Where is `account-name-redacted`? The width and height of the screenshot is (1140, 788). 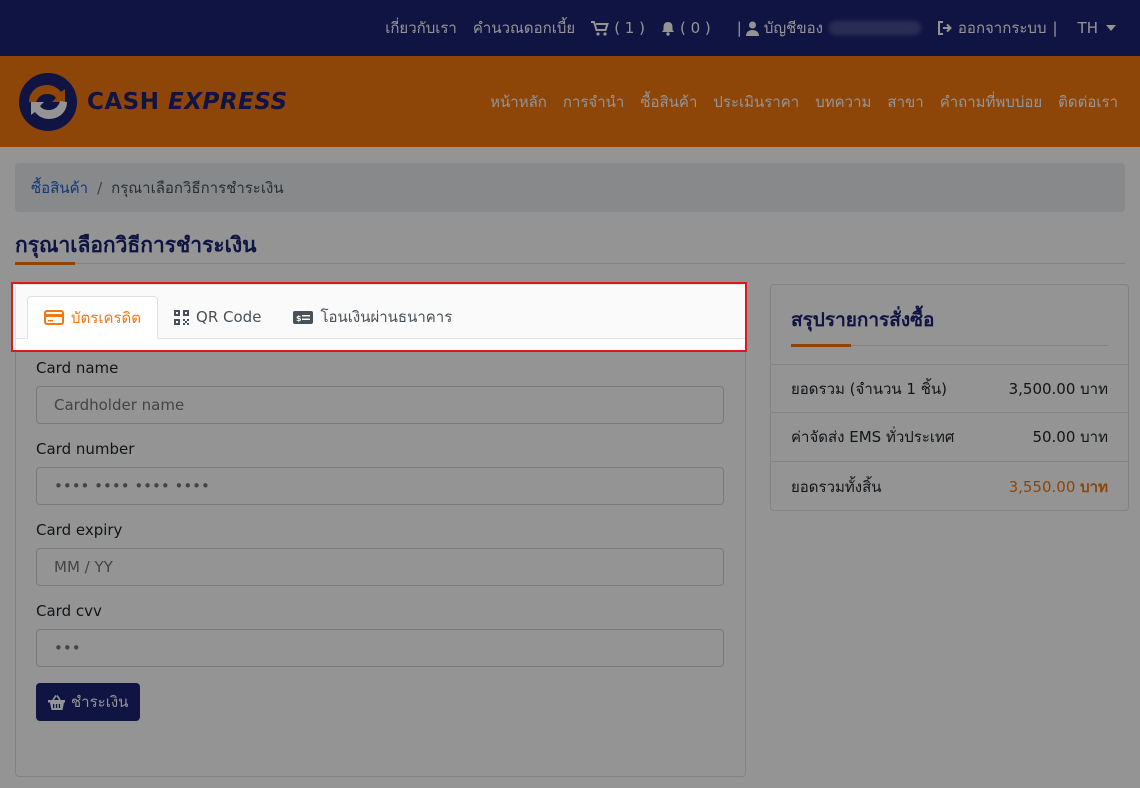
account-name-redacted is located at coordinates (874, 28).